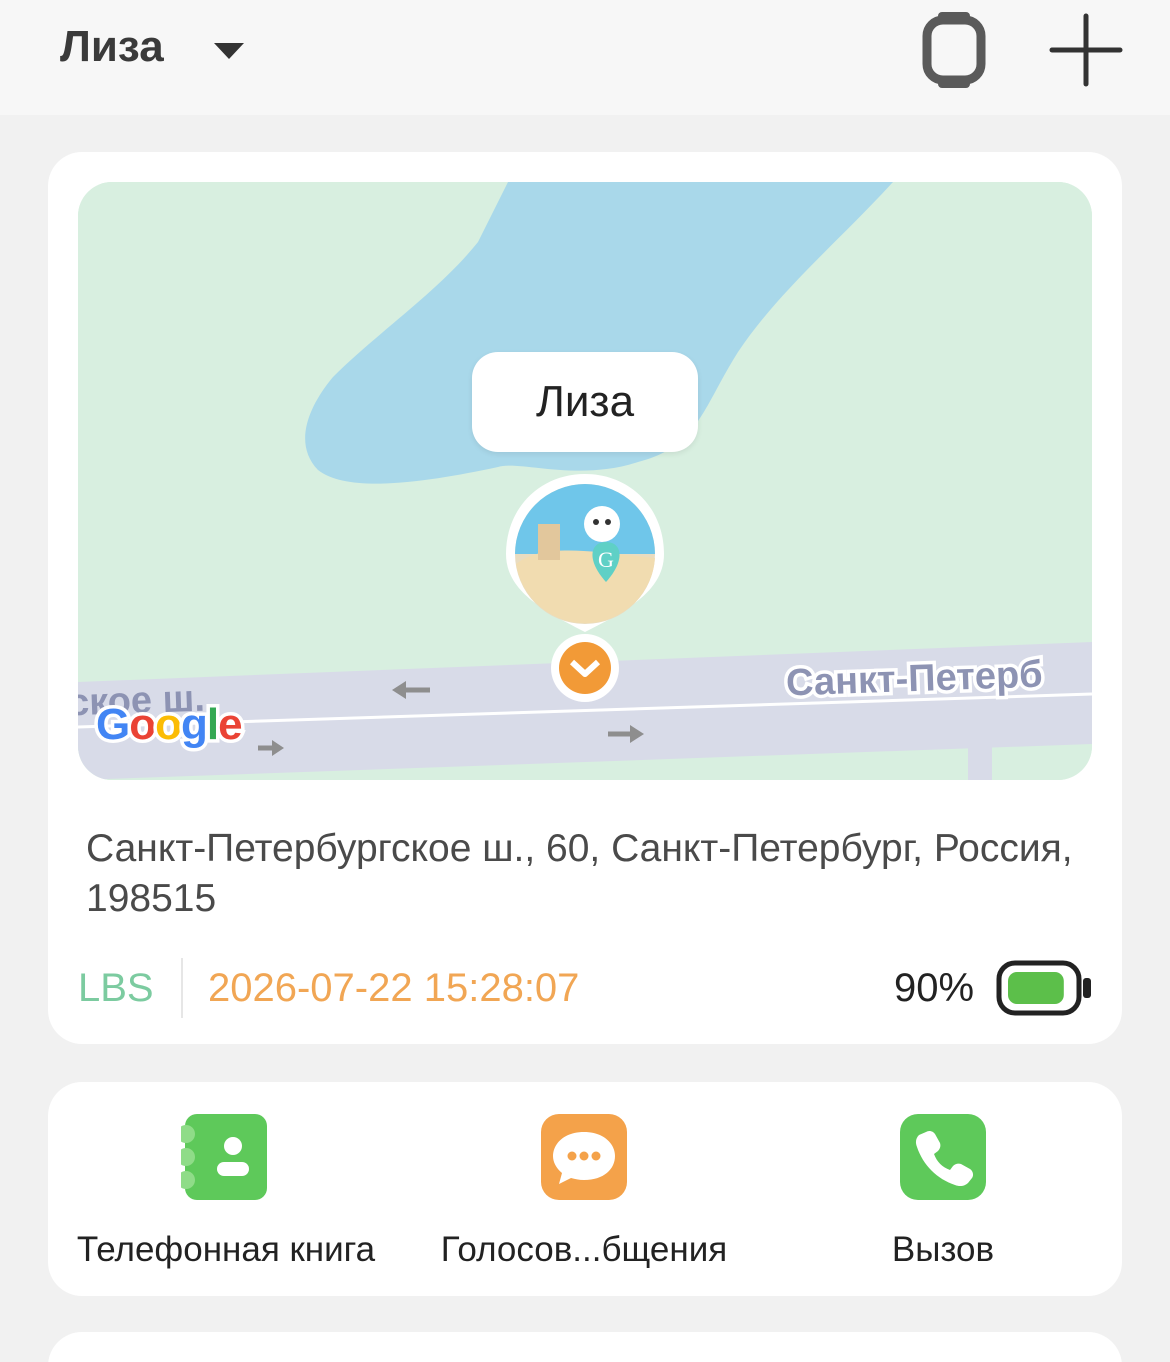 This screenshot has height=1362, width=1170. What do you see at coordinates (226, 1249) in the screenshot?
I see `action-label: Телефонная книга` at bounding box center [226, 1249].